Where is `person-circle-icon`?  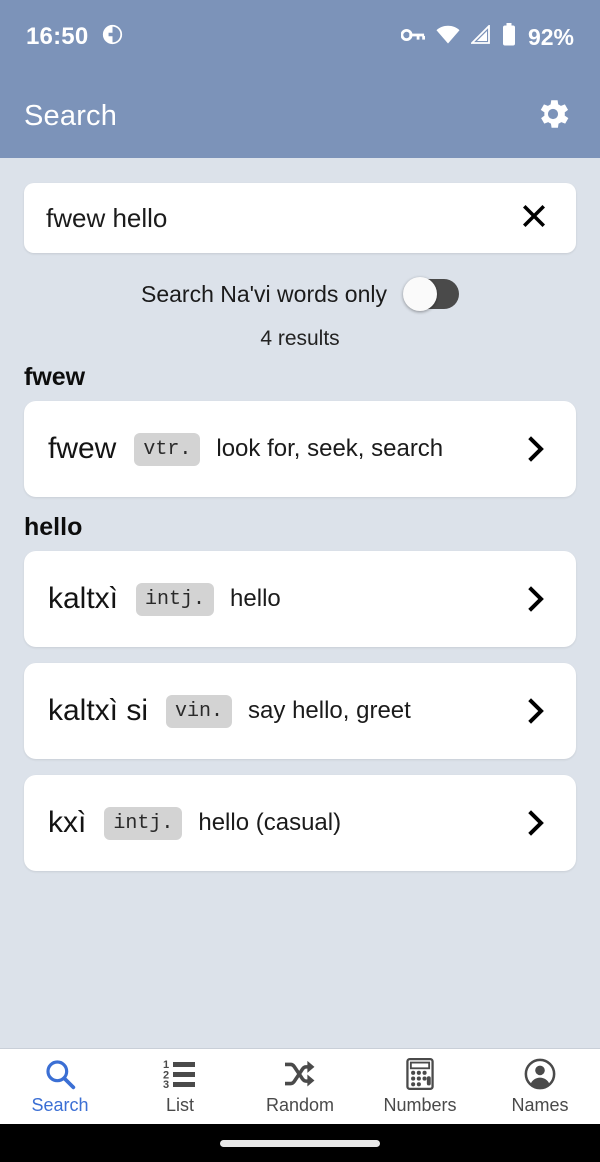
person-circle-icon is located at coordinates (540, 1074).